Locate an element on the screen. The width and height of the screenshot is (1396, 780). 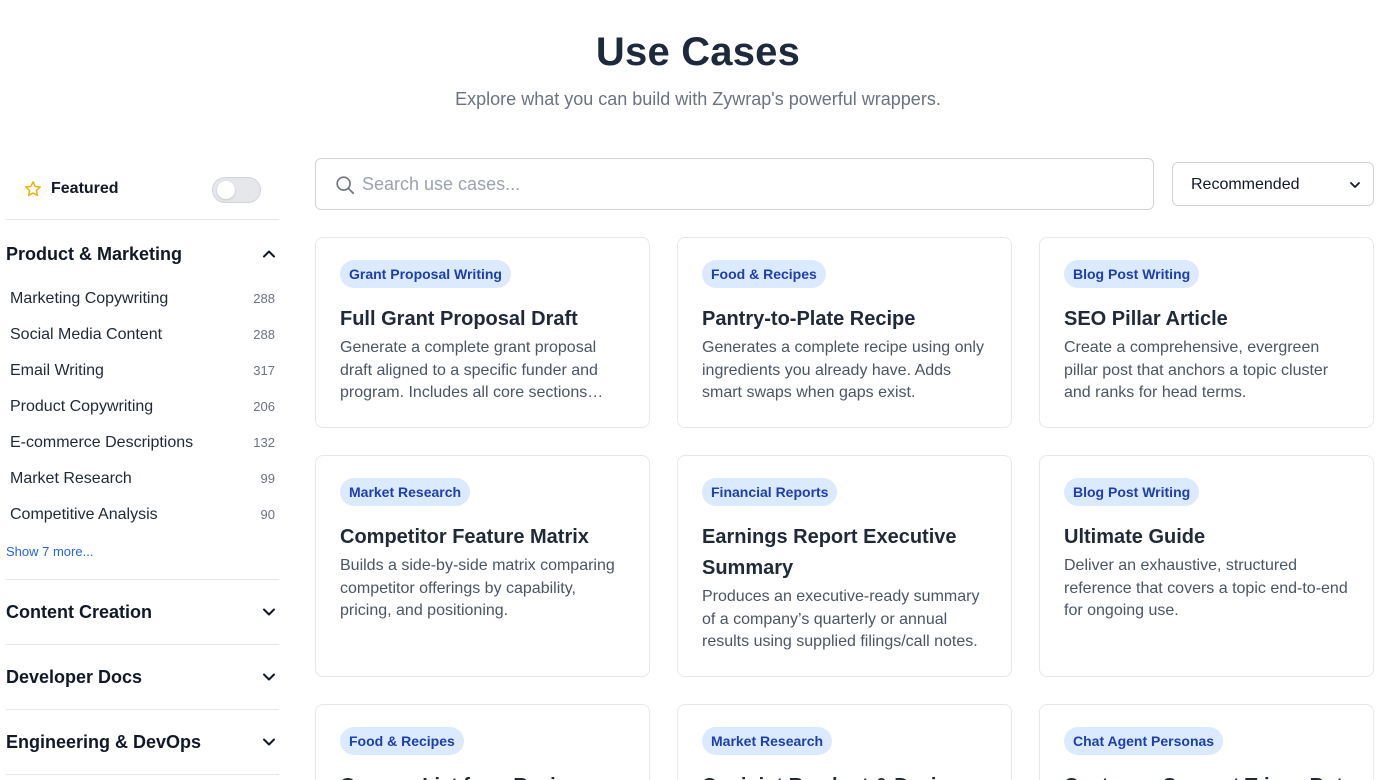
category-item-marketing-copywriting: Marketing Copywriting 288 is located at coordinates (142, 300).